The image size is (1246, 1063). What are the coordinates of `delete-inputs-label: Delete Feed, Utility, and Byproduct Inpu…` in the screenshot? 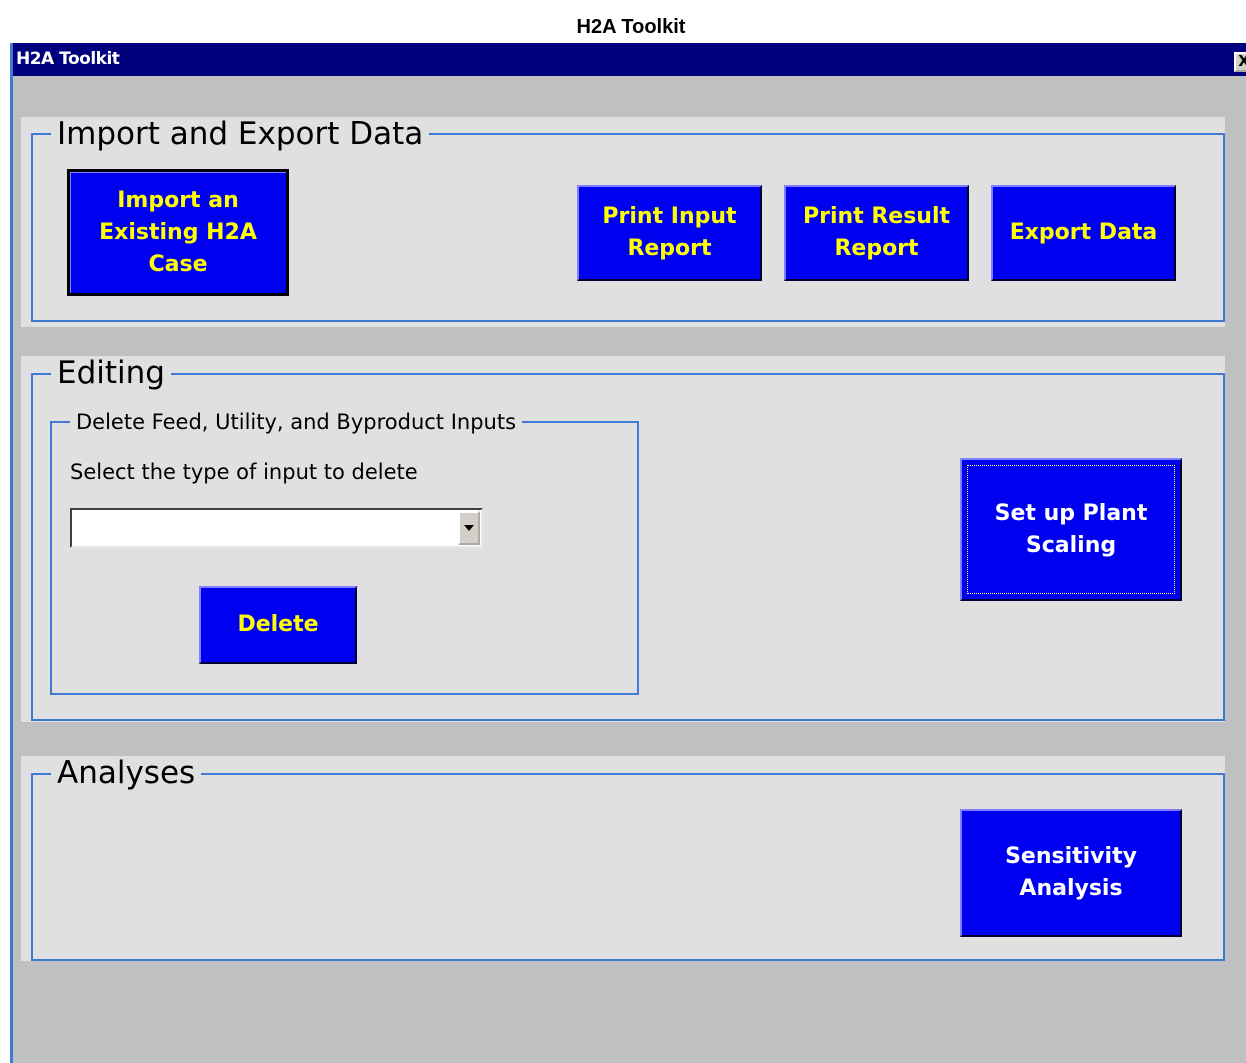 It's located at (296, 422).